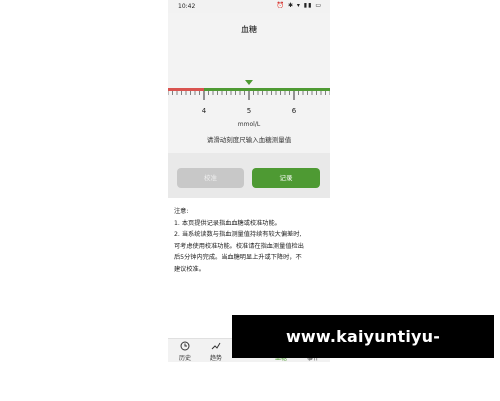 The image size is (500, 401). Describe the element at coordinates (238, 235) in the screenshot. I see `notes-line: 2. 当系统读数与指血测量值持续有较大偏差时,` at that location.